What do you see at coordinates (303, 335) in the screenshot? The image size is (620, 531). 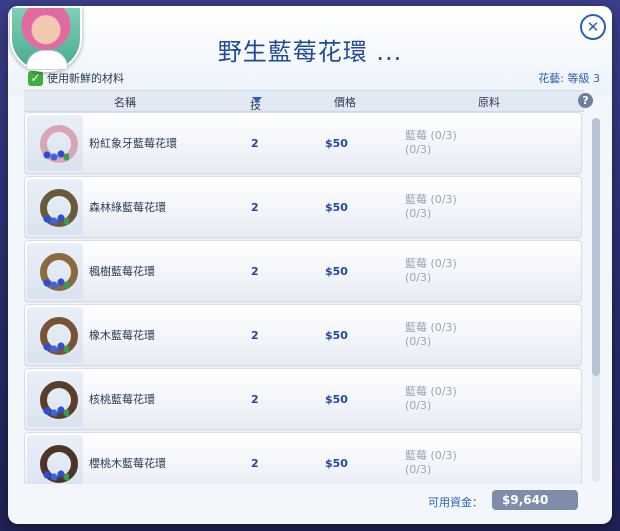 I see `table-row: 橡木藍莓花環 2 $50 藍莓 (0/3) (0/3)` at bounding box center [303, 335].